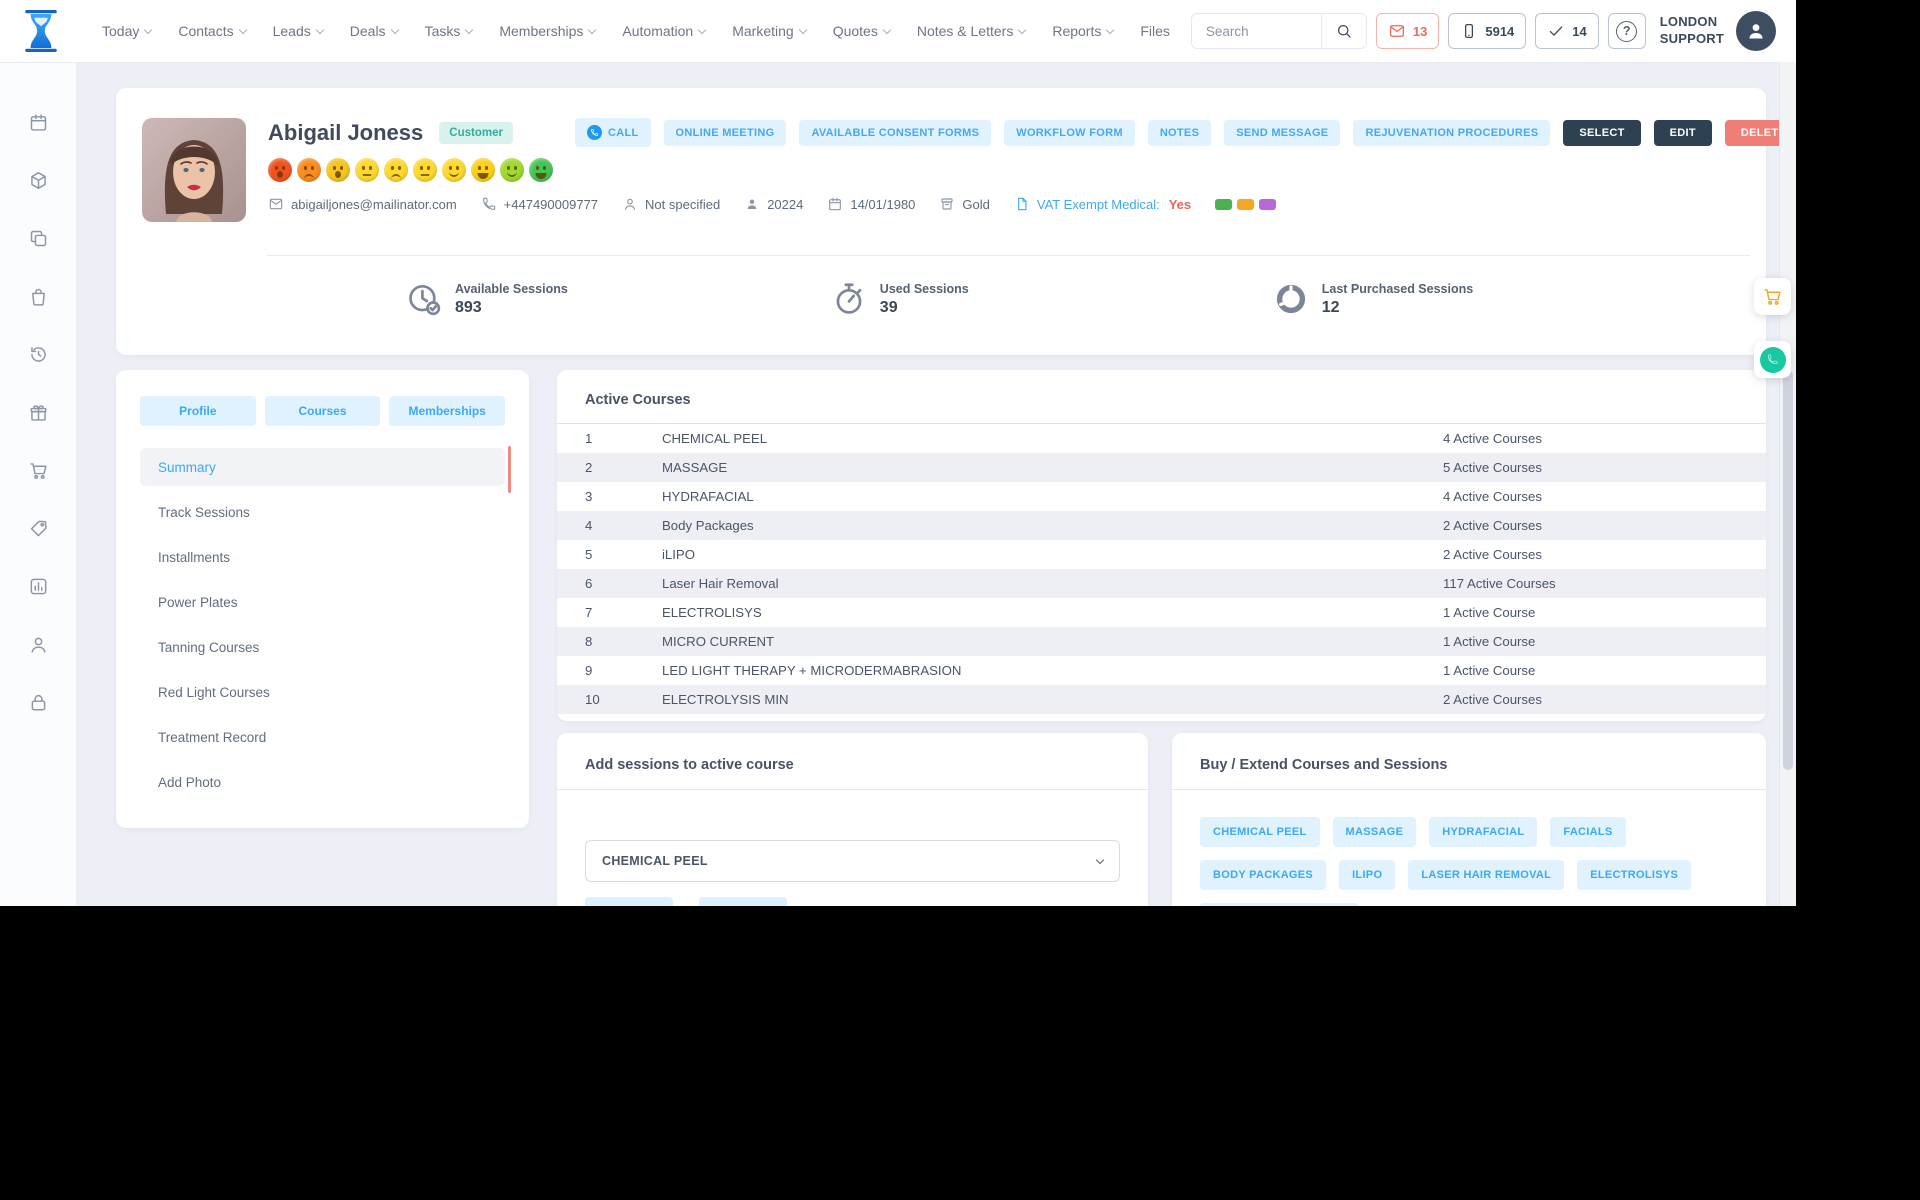  I want to click on icon-rail, so click(38, 484).